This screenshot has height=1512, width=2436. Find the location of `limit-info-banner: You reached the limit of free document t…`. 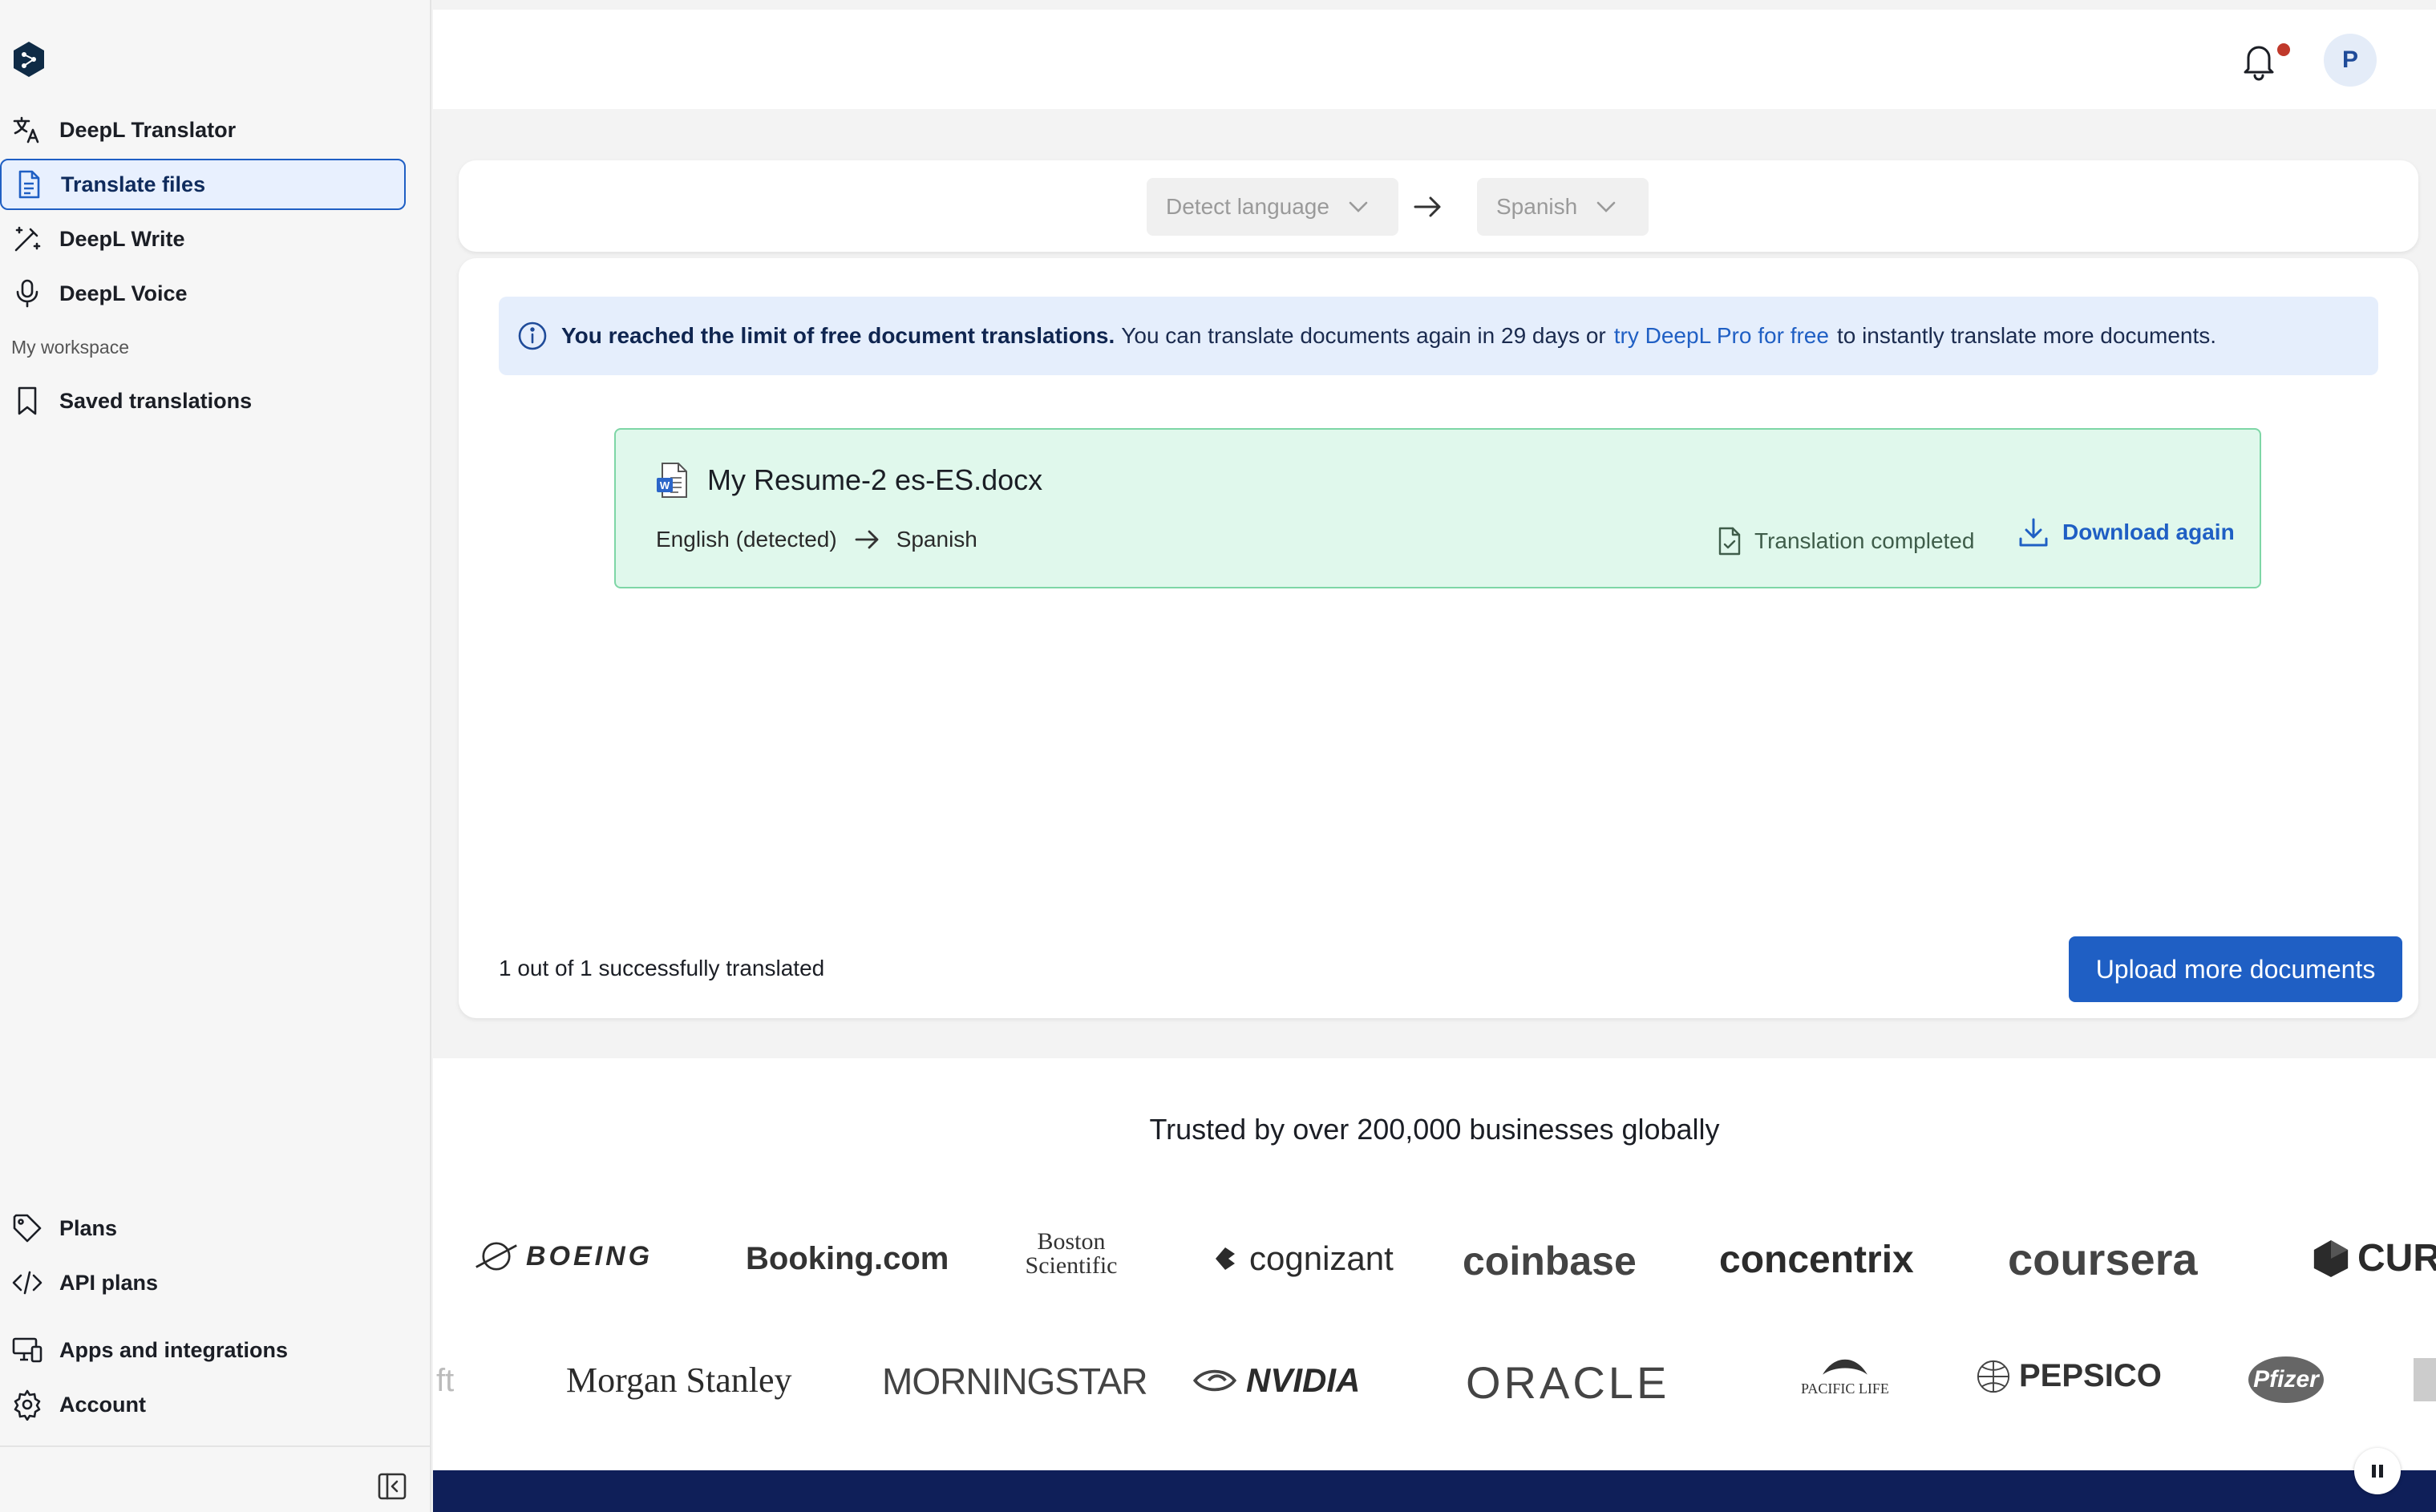

limit-info-banner: You reached the limit of free document t… is located at coordinates (1438, 336).